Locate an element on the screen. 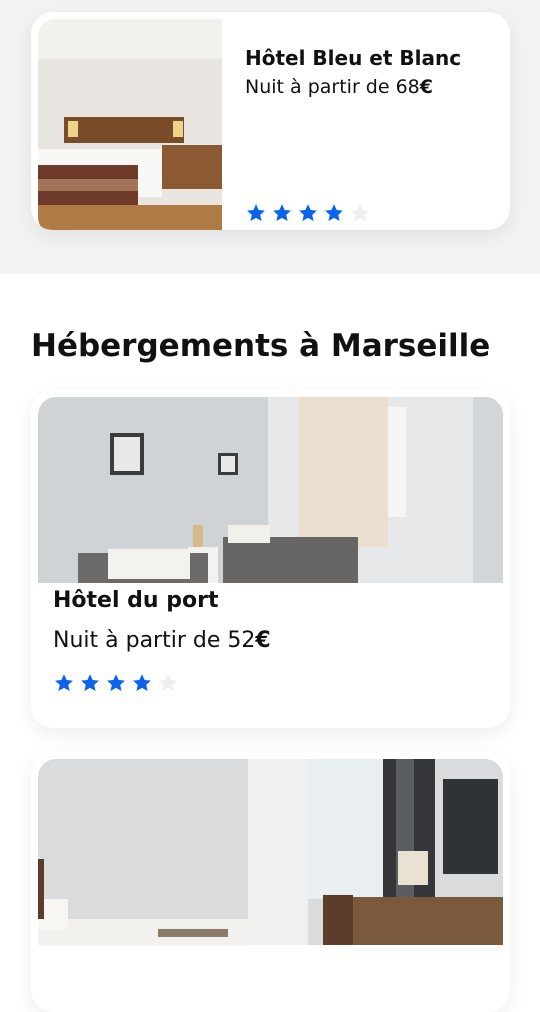 This screenshot has height=1012, width=540. hotel-price: Nuit à partir de 68€ is located at coordinates (339, 87).